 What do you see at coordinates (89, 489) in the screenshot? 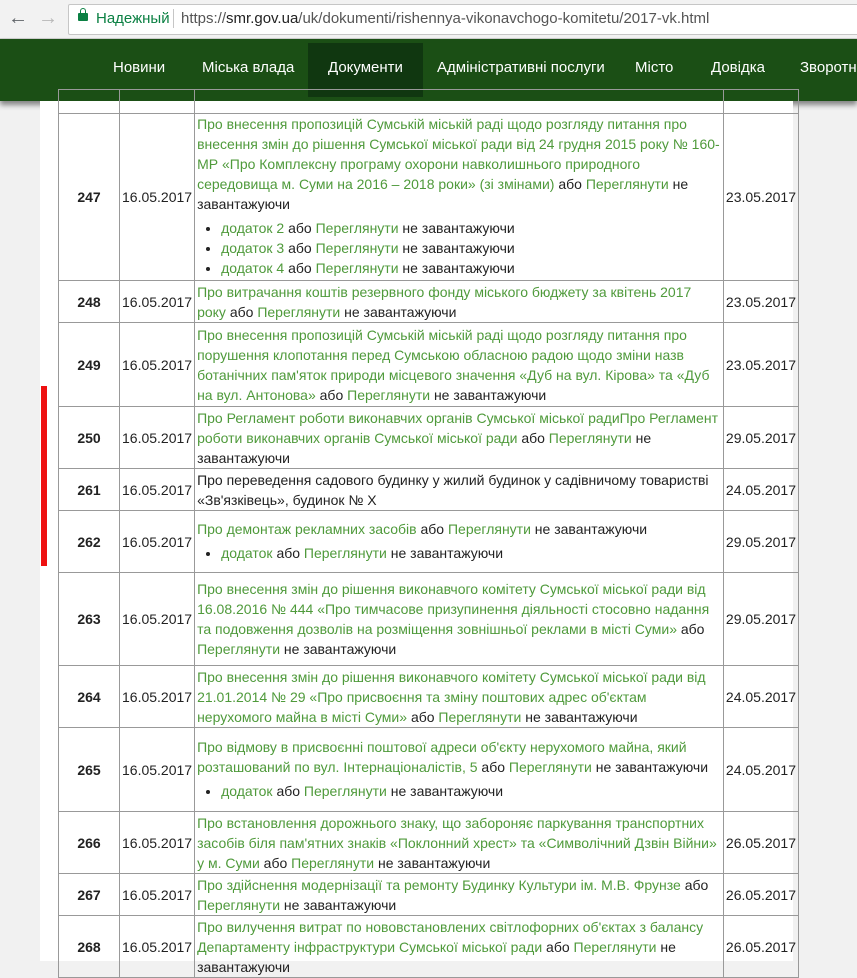
I see `decision-number: 261` at bounding box center [89, 489].